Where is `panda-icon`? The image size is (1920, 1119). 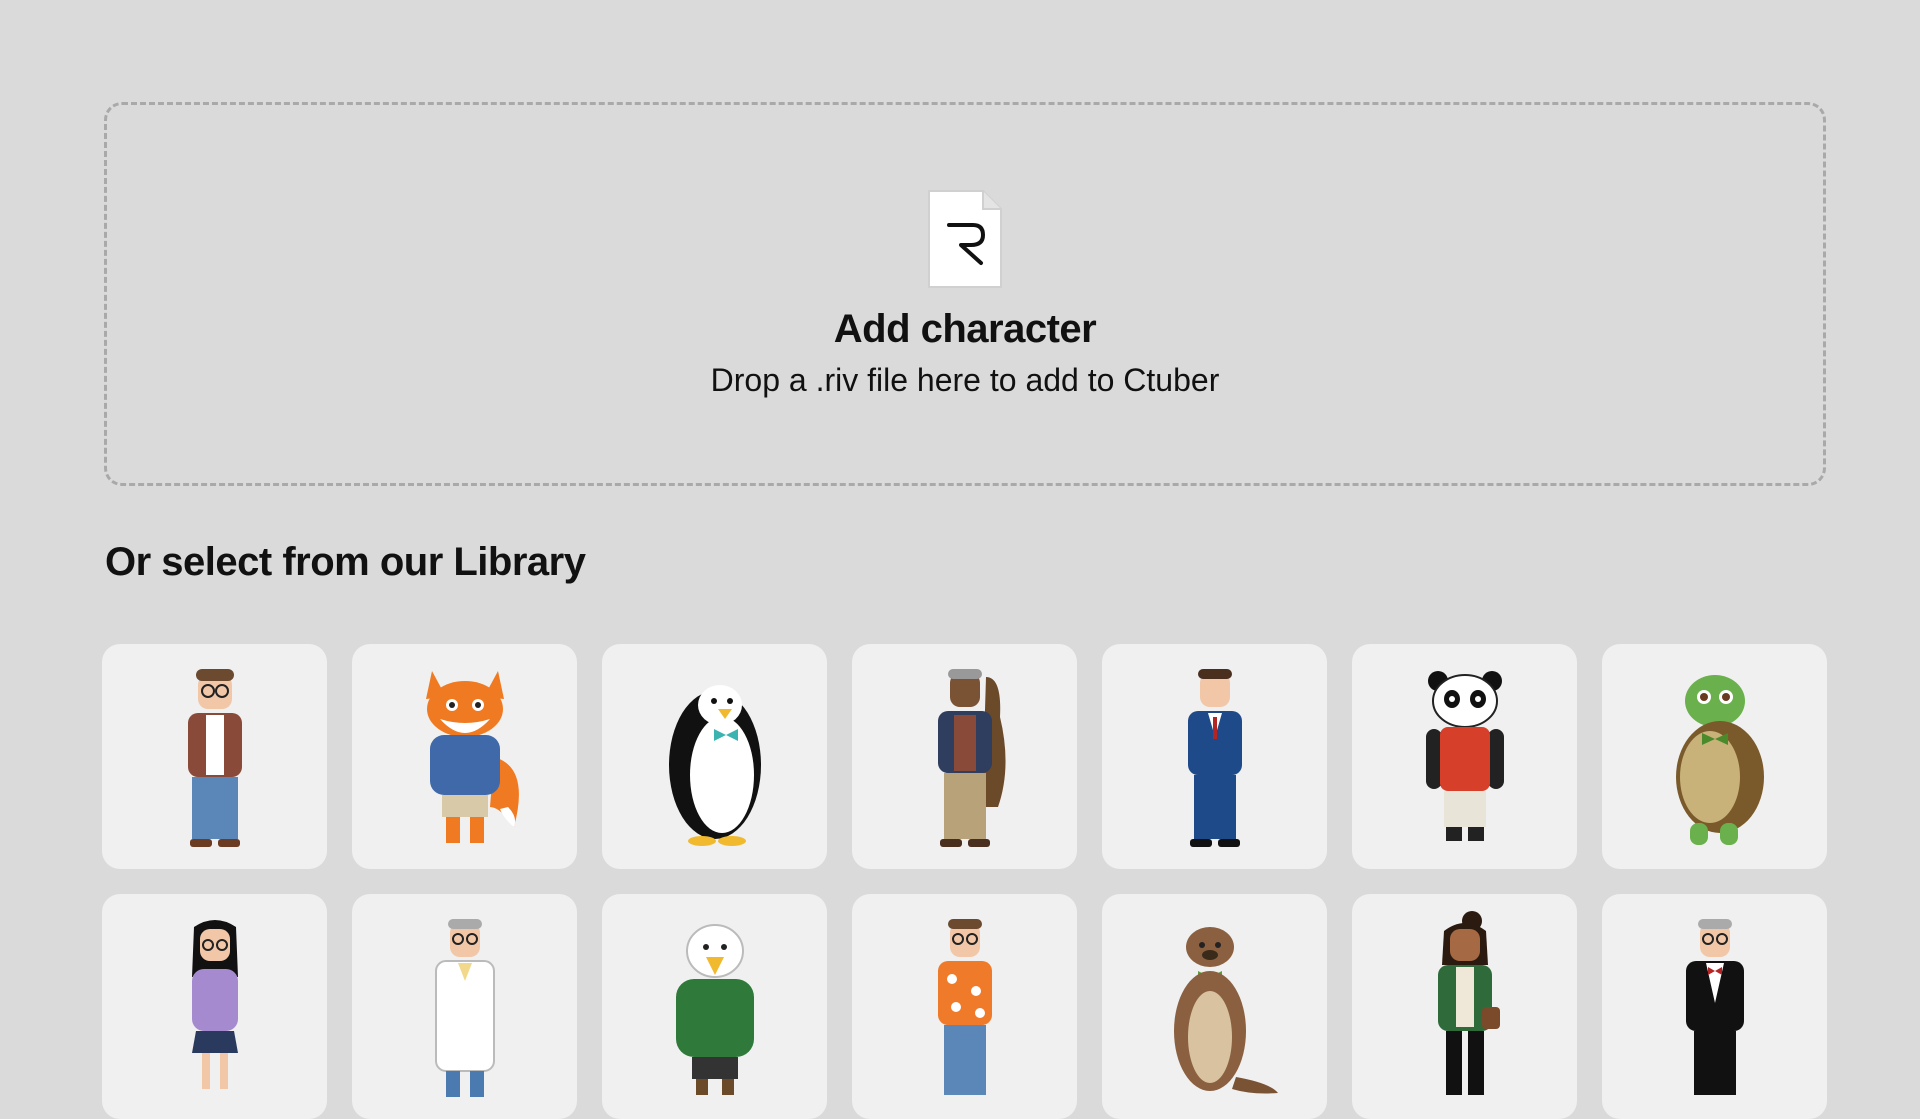
panda-icon is located at coordinates (1464, 755).